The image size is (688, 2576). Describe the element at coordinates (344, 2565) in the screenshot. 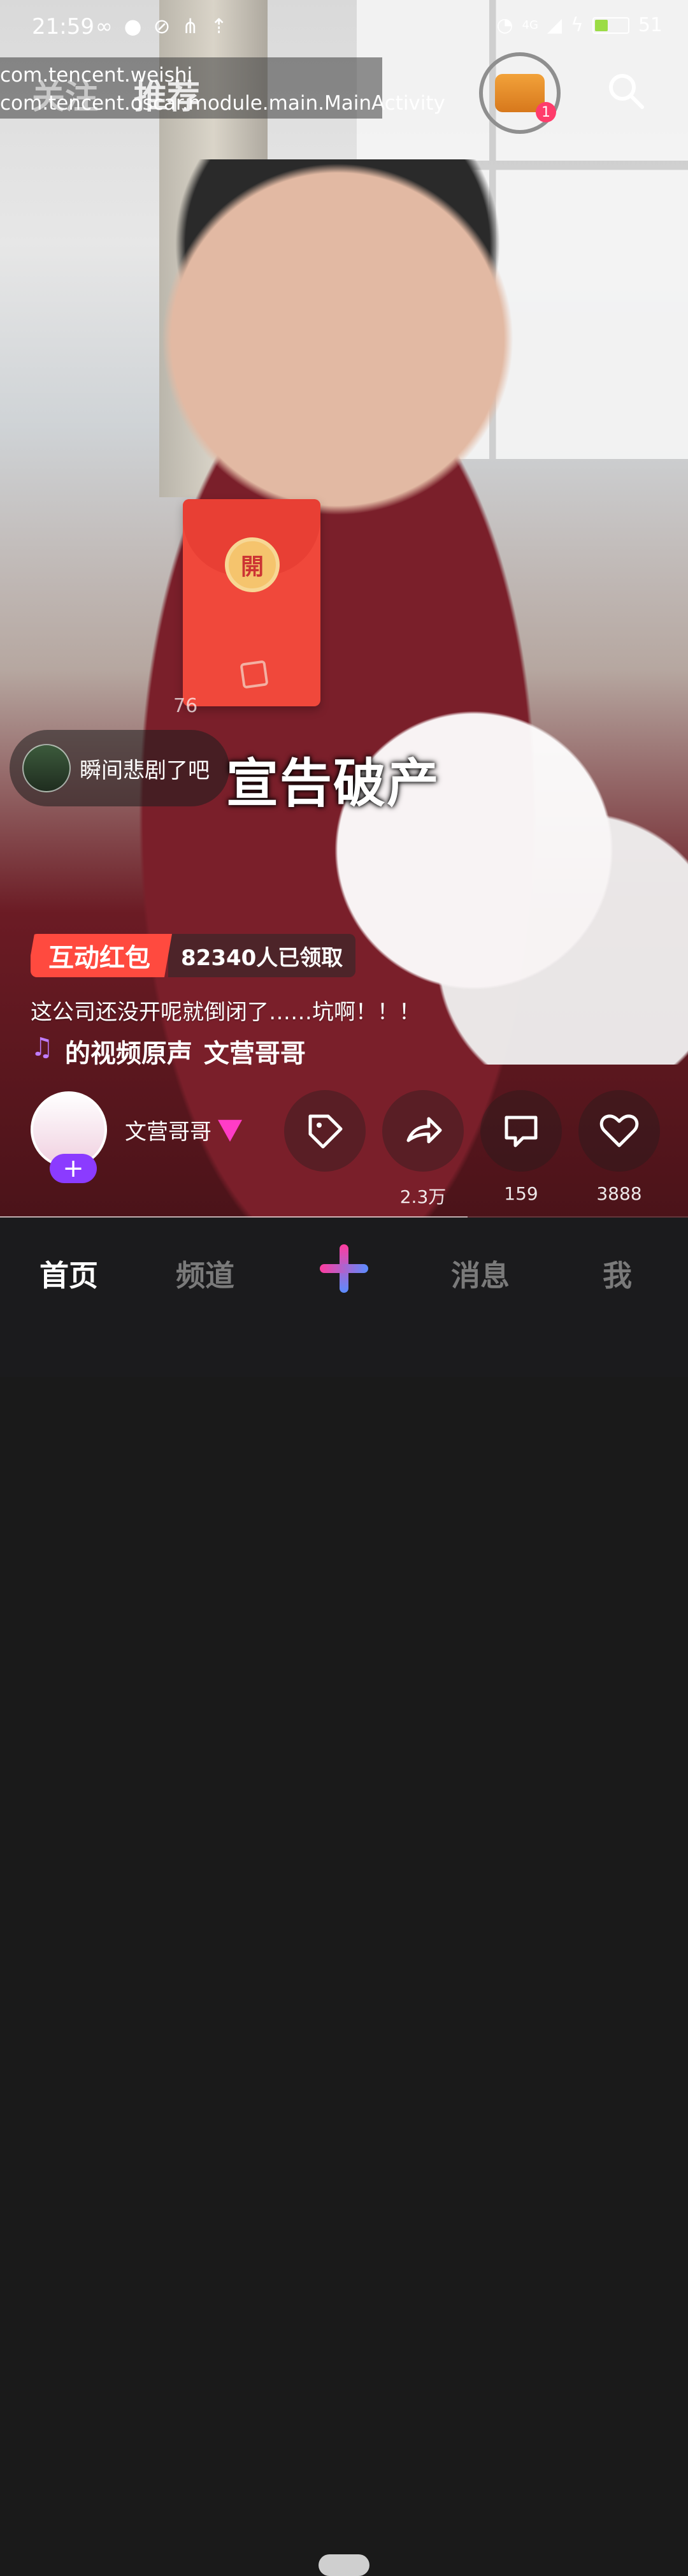

I see `home-indicator` at that location.